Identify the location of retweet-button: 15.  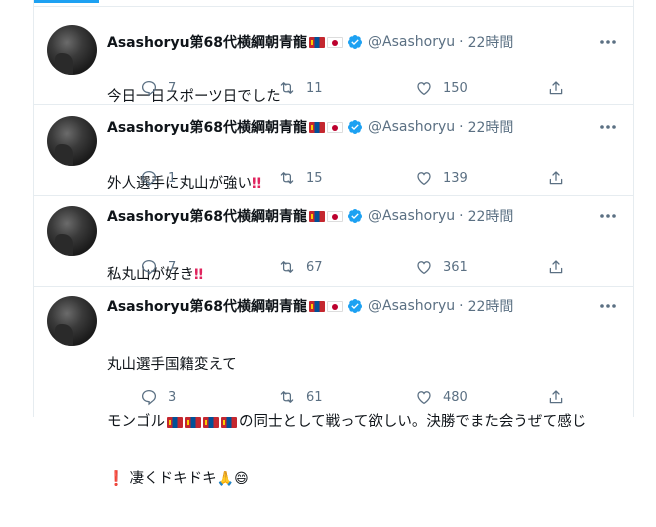
(300, 178).